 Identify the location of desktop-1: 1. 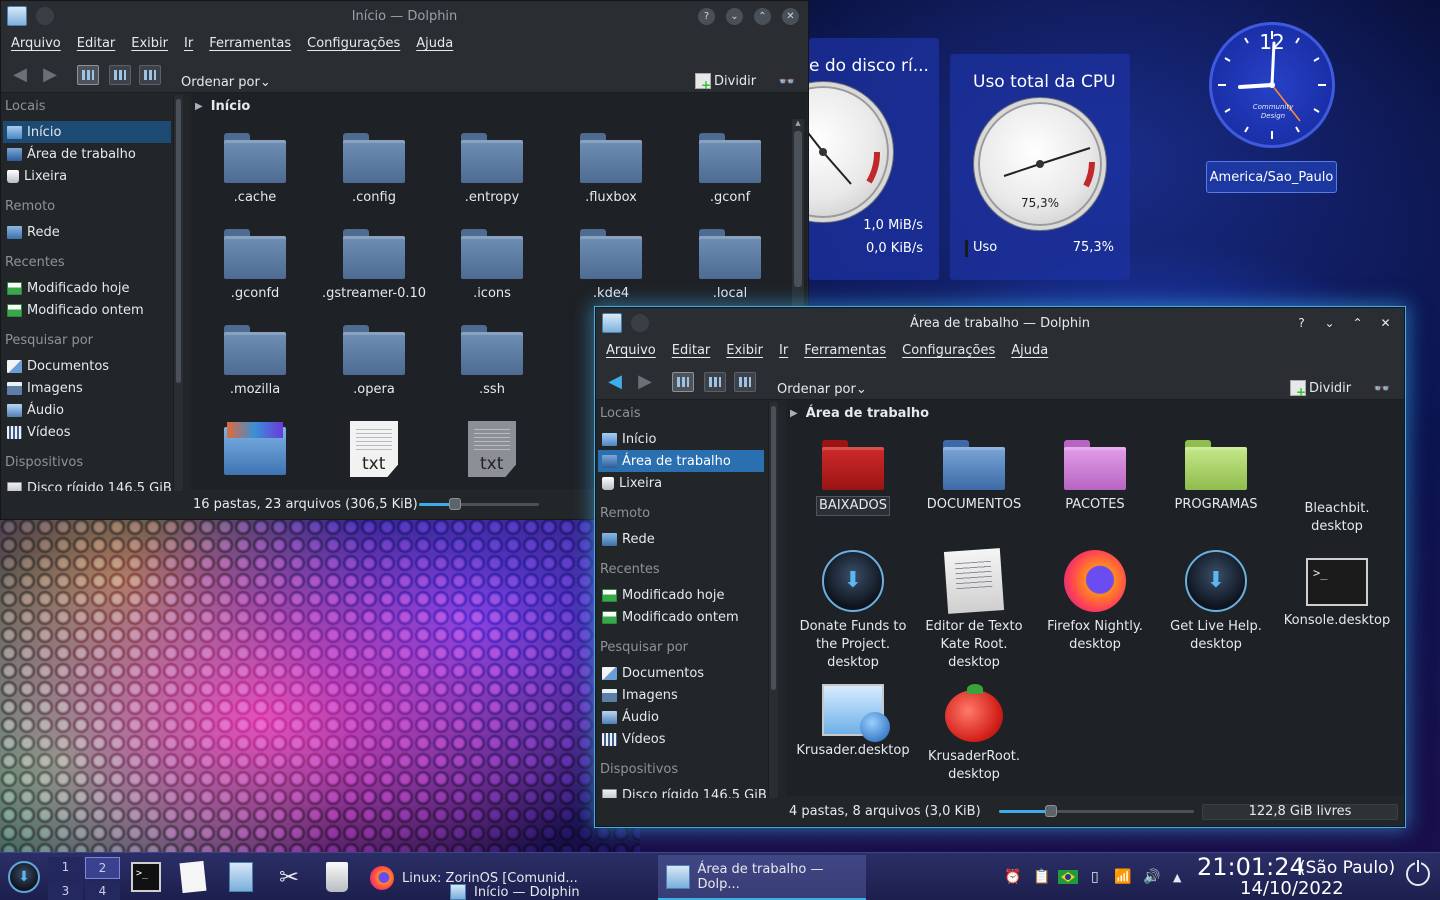
(65, 868).